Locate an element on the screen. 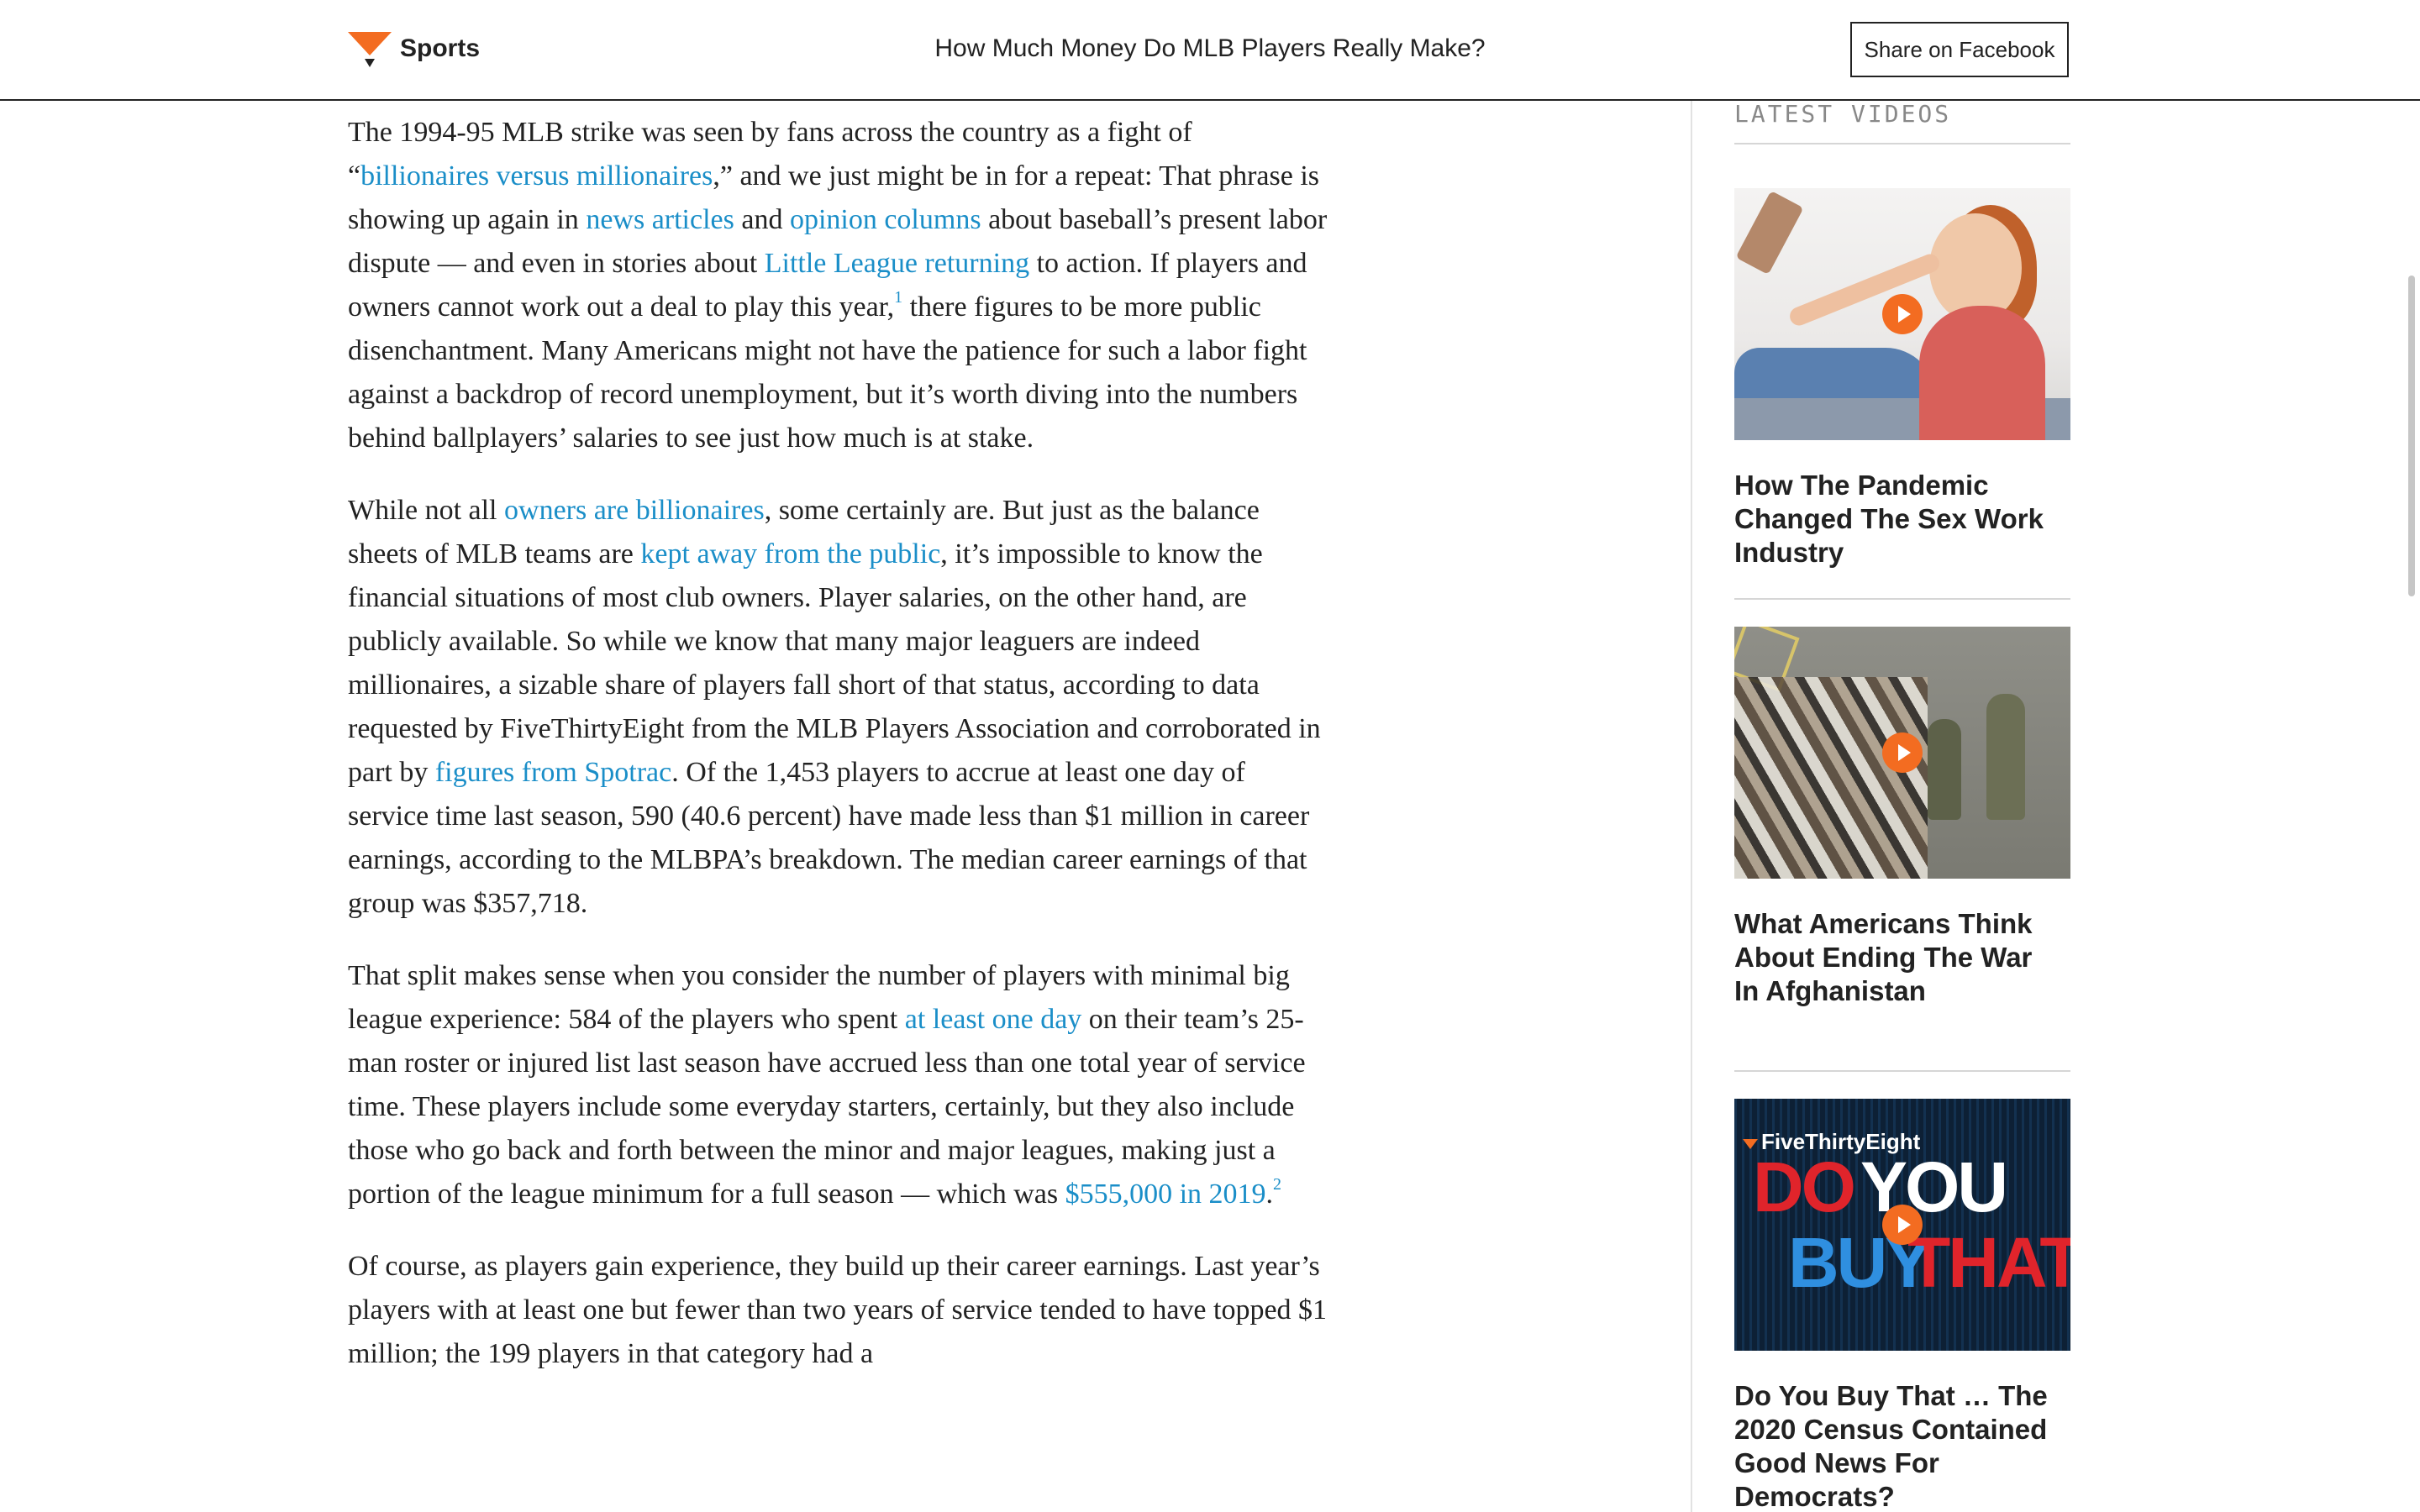 This screenshot has height=1512, width=2420. paragraph-text: While not all is located at coordinates (427, 510).